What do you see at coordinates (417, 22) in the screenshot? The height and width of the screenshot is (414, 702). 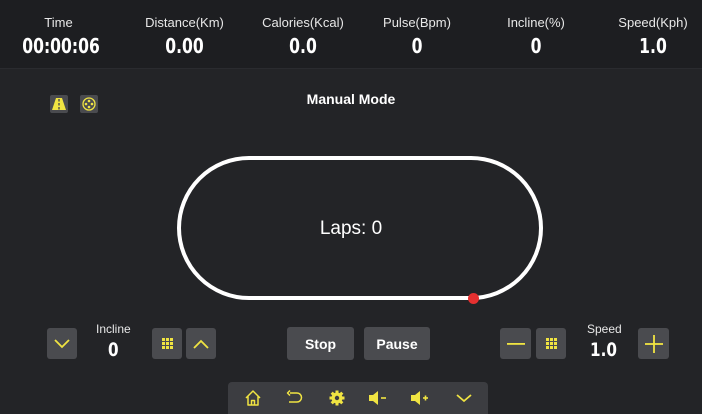 I see `stat-pulse-label: Pulse(Bpm)` at bounding box center [417, 22].